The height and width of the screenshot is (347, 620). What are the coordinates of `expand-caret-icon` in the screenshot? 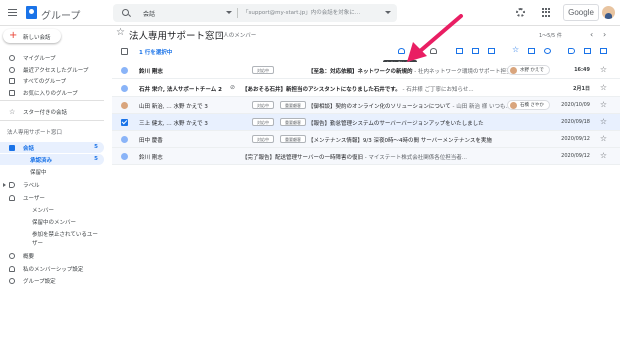 It's located at (4, 185).